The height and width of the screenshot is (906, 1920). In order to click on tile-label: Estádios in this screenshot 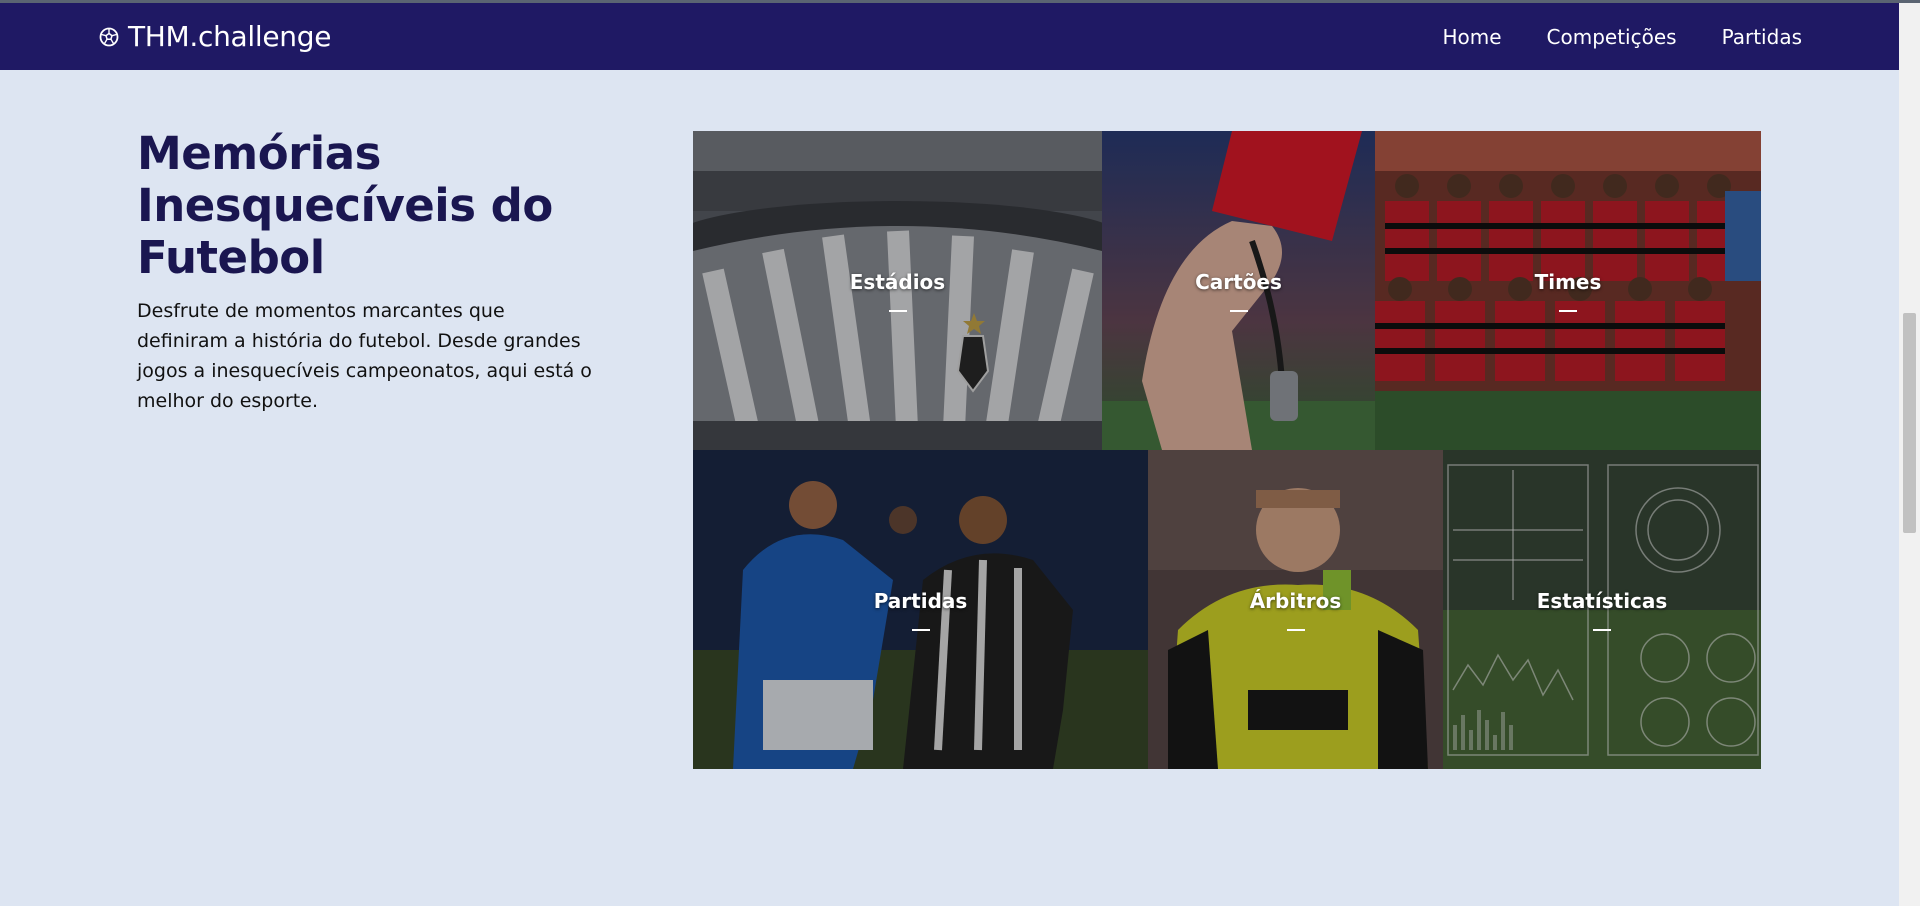, I will do `click(897, 281)`.